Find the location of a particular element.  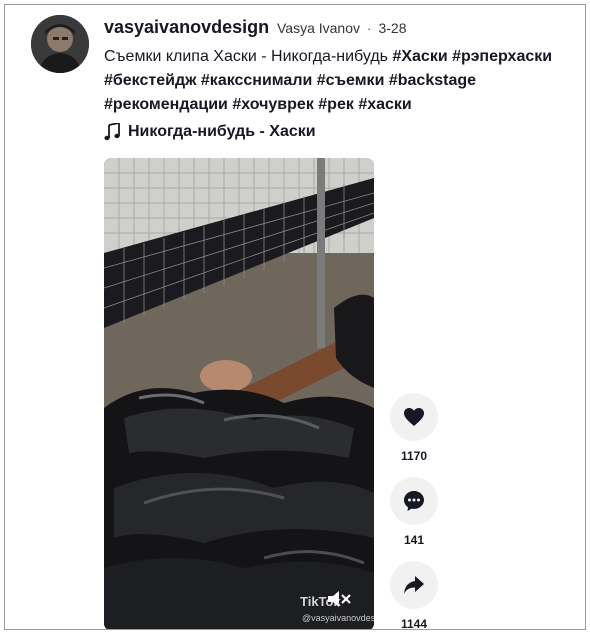

mute-icon is located at coordinates (339, 599).